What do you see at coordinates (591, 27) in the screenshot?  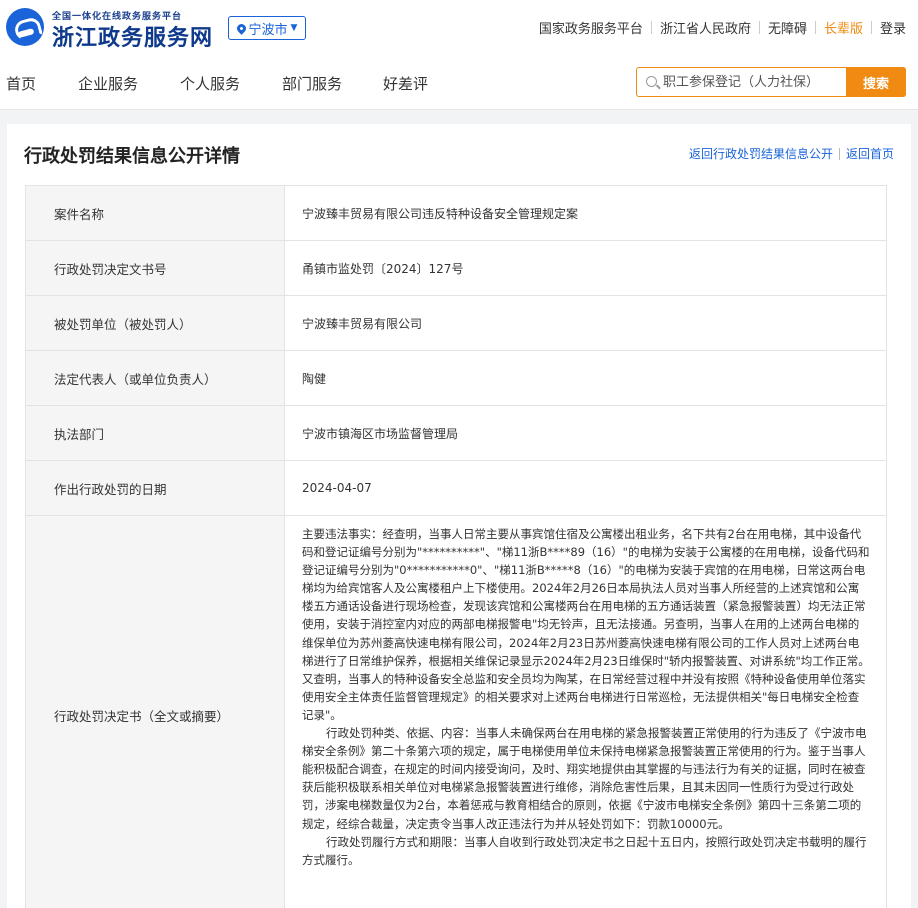 I see `link-national-platform: 国家政务服务平台` at bounding box center [591, 27].